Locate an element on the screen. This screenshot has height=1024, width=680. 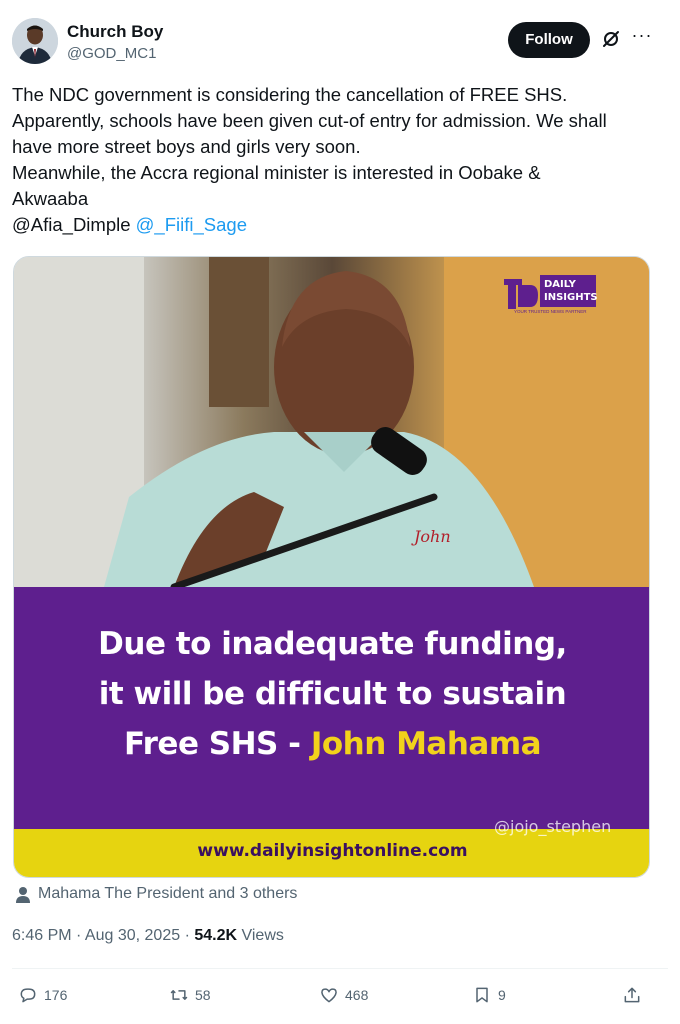
action-bar: 176 58 468 9 is located at coordinates (340, 995).